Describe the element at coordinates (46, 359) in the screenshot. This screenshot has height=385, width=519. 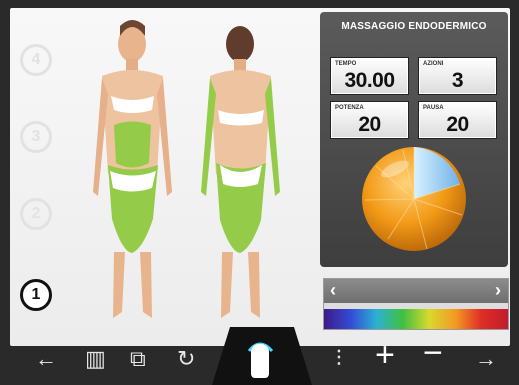
I see `back-arrow-icon: ←` at that location.